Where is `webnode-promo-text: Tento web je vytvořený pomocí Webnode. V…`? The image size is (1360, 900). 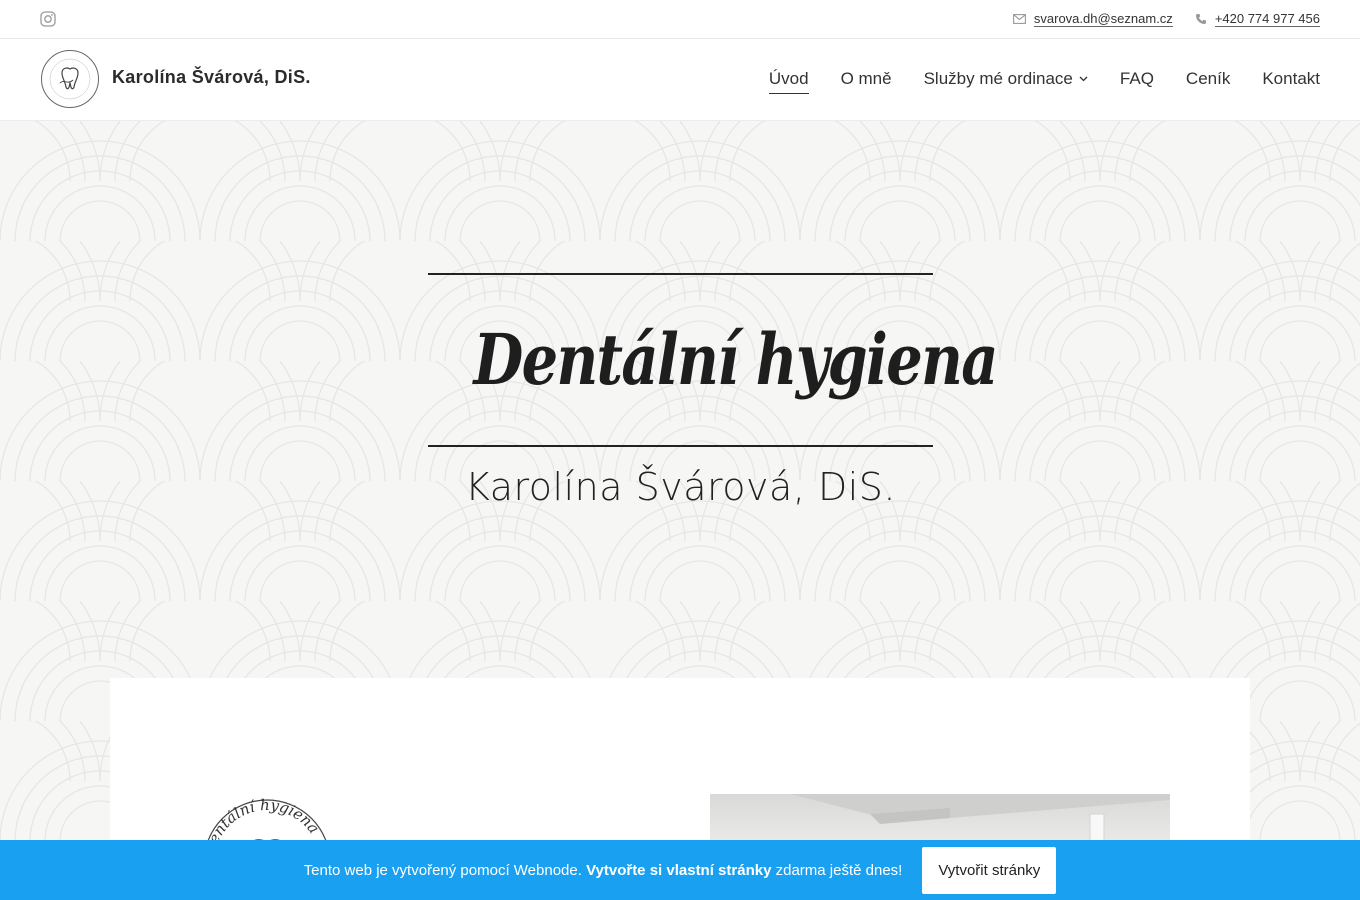
webnode-promo-text: Tento web je vytvořený pomocí Webnode. V… is located at coordinates (603, 870).